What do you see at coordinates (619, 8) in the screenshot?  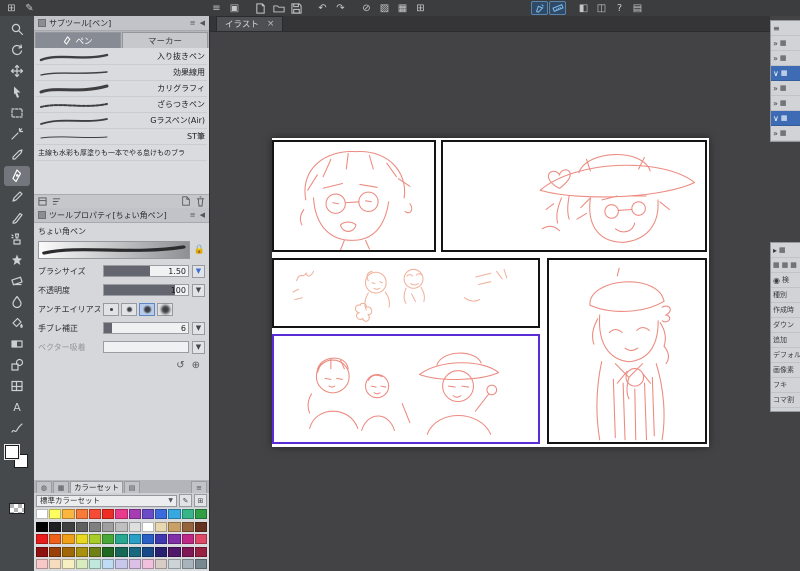 I see `help-icon: ?` at bounding box center [619, 8].